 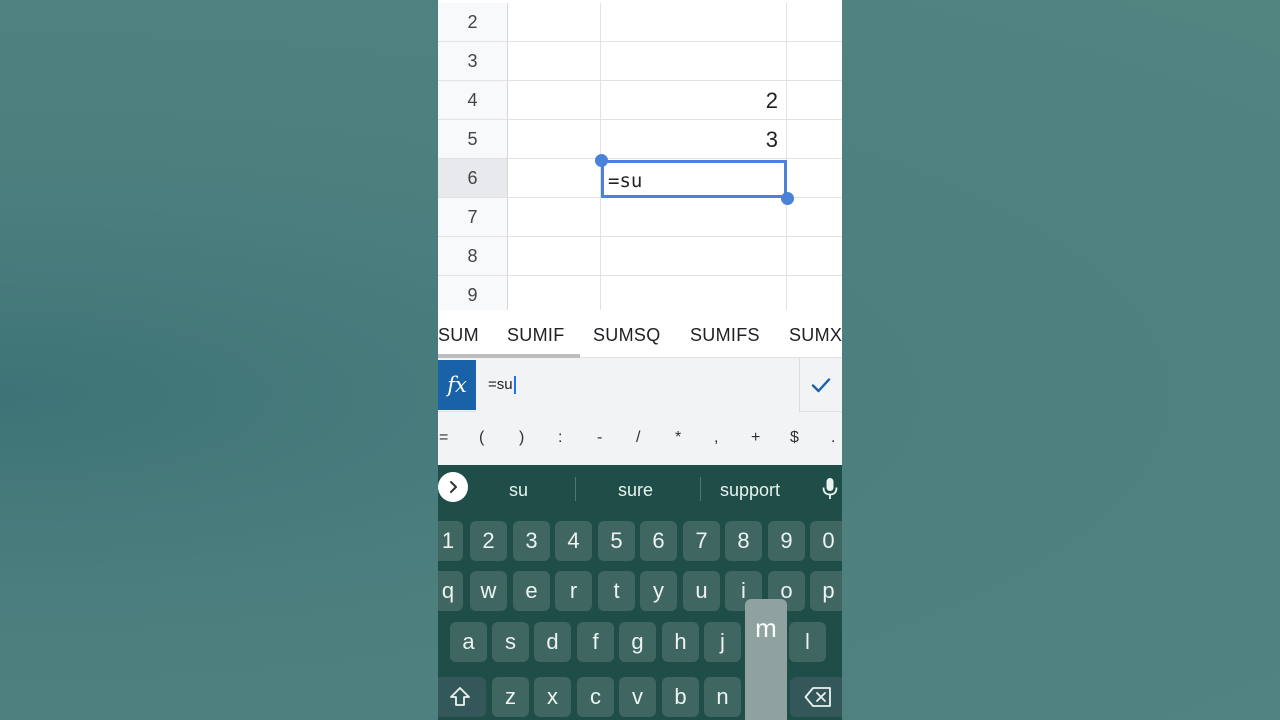 I want to click on key-6: 6, so click(x=658, y=541).